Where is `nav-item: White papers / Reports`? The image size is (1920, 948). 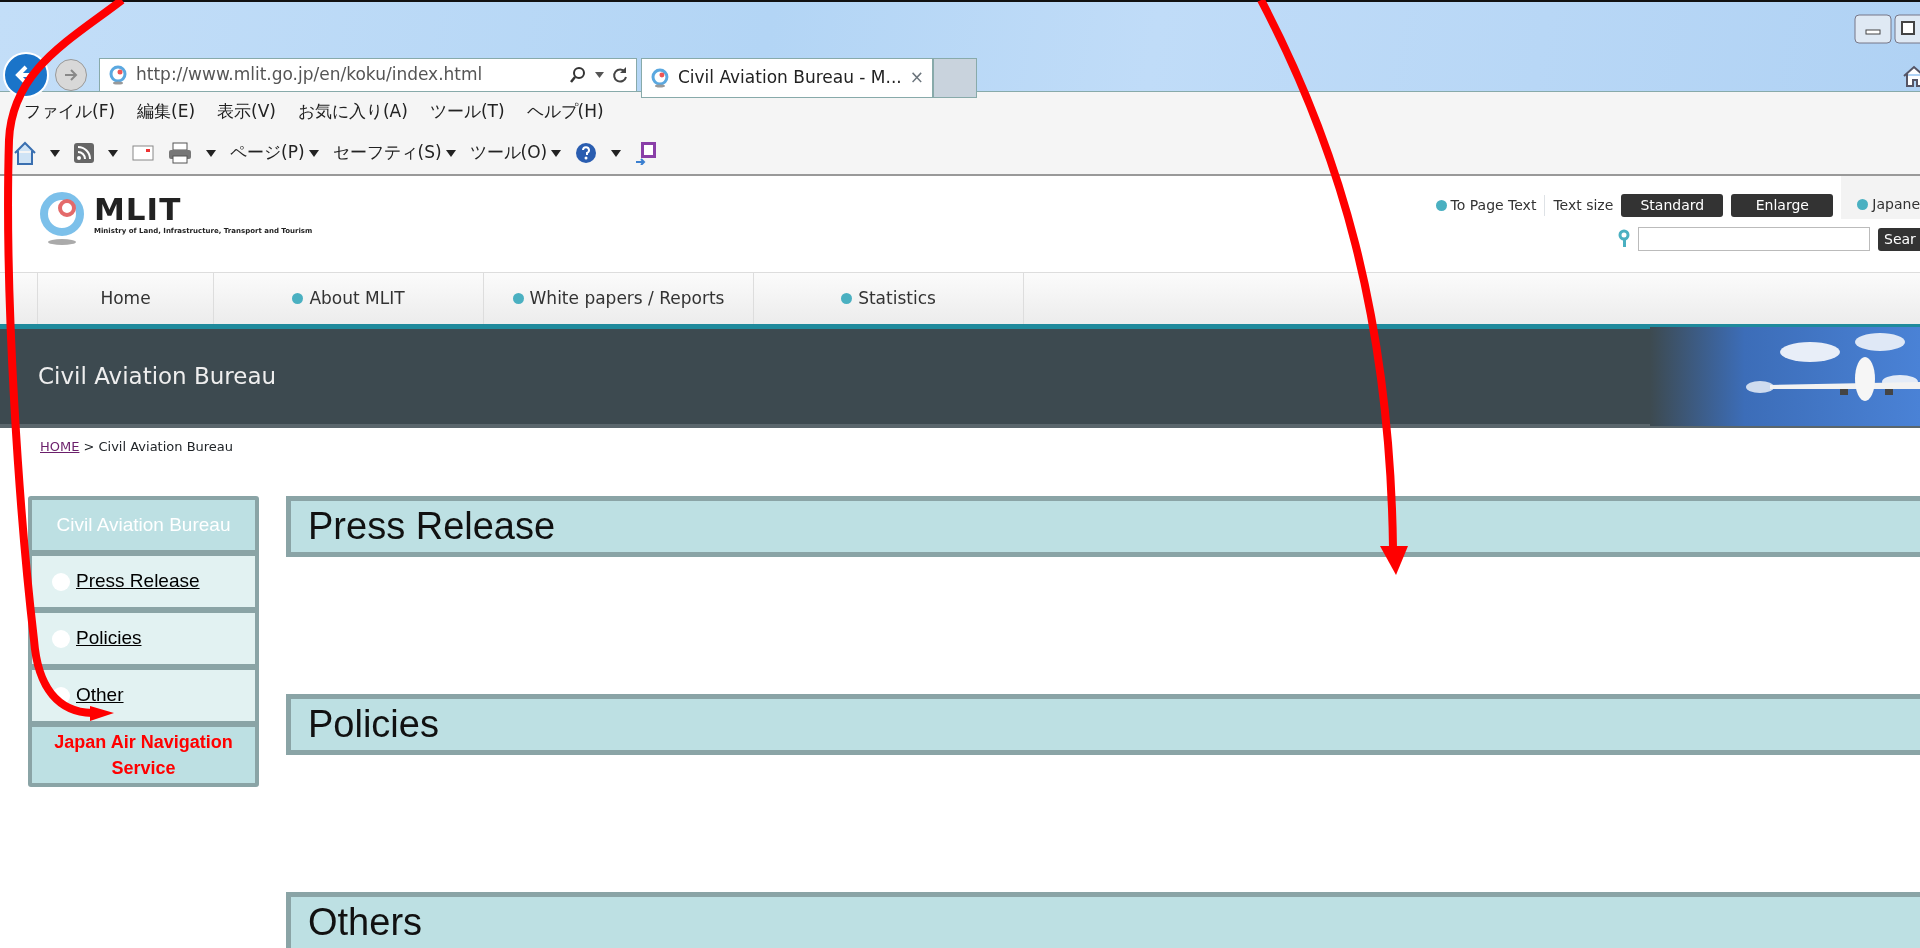
nav-item: White papers / Reports is located at coordinates (619, 298).